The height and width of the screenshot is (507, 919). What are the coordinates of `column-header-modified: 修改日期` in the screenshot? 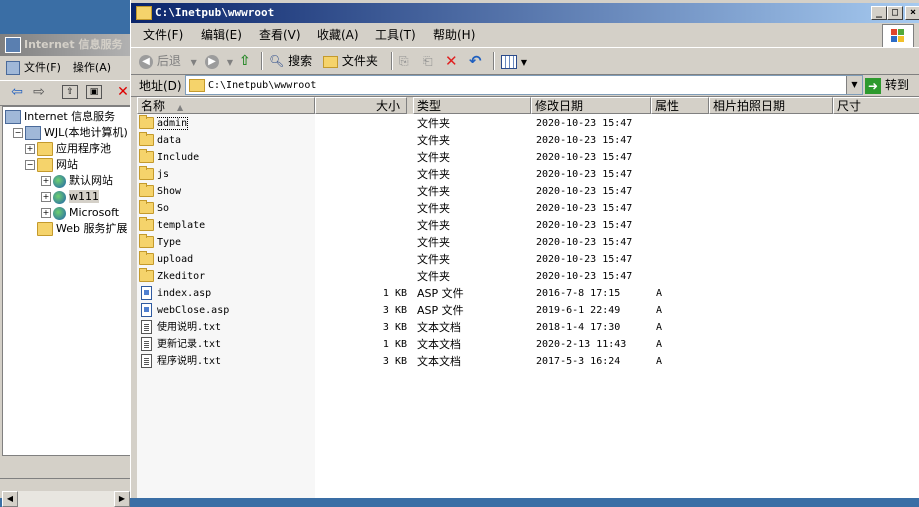 It's located at (591, 105).